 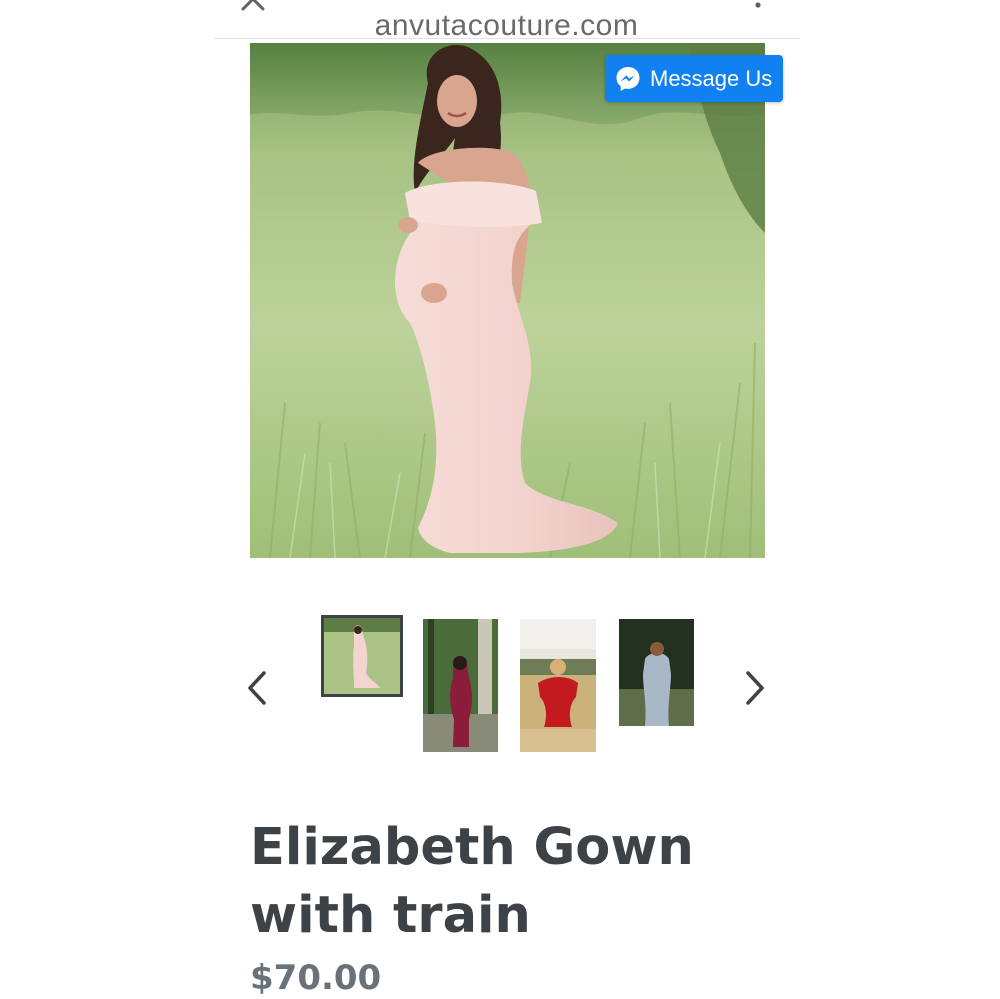 What do you see at coordinates (711, 78) in the screenshot?
I see `message-us-label: Message Us` at bounding box center [711, 78].